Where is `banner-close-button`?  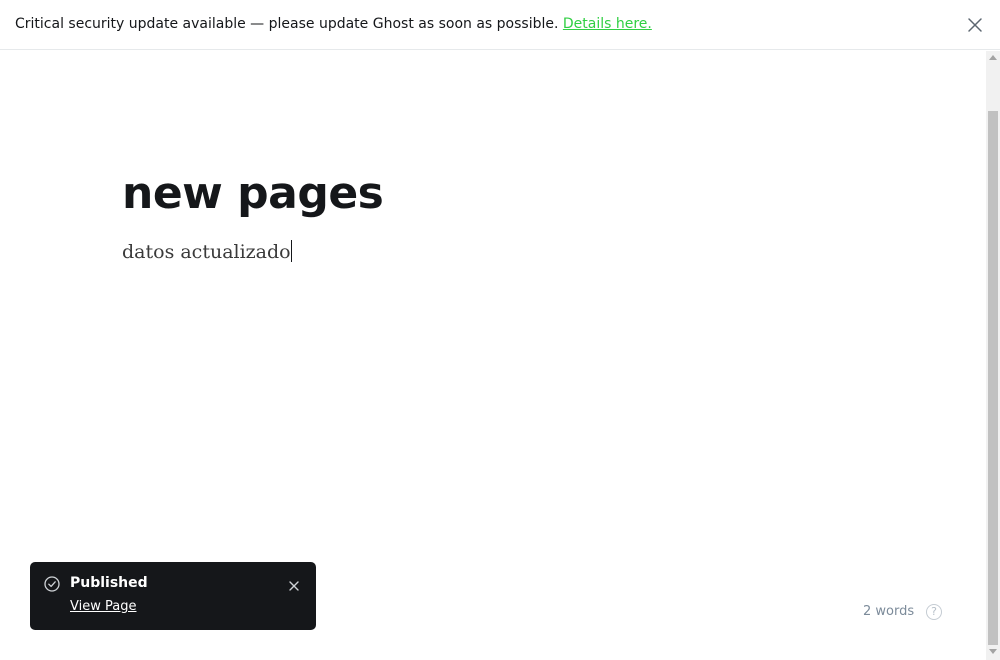
banner-close-button is located at coordinates (975, 25).